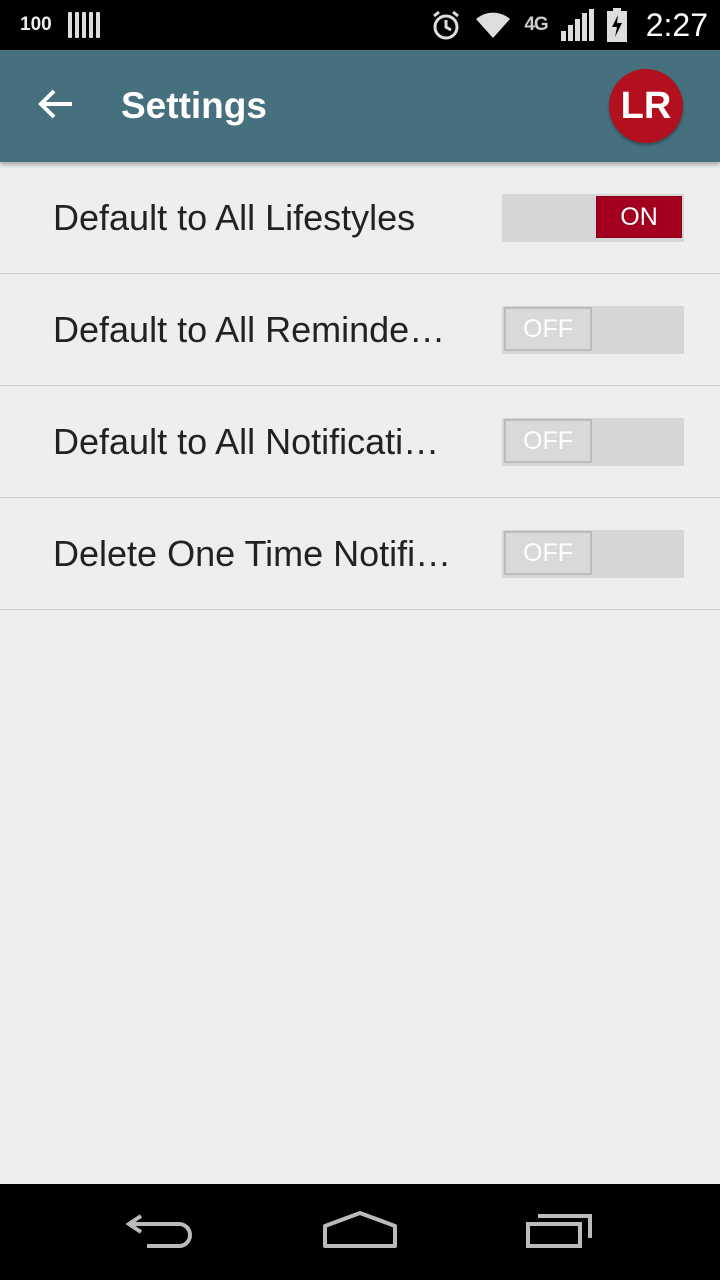 Image resolution: width=720 pixels, height=1280 pixels. I want to click on app-bar: Settings LR, so click(360, 106).